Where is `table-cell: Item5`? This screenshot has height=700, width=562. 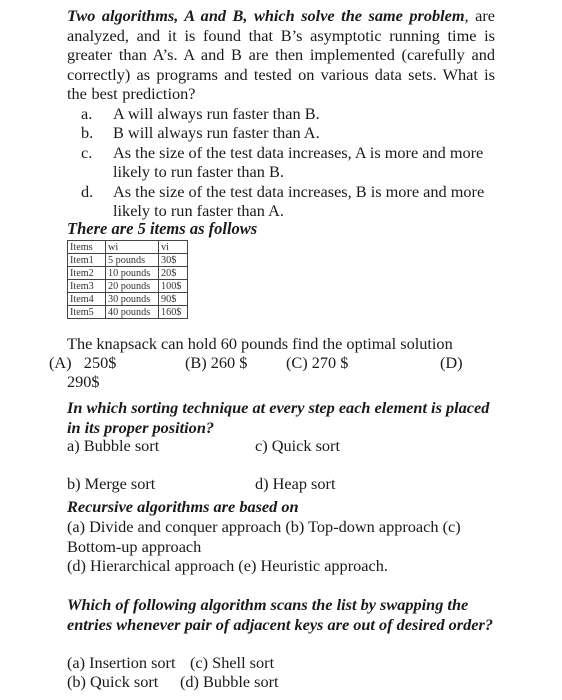 table-cell: Item5 is located at coordinates (86, 312).